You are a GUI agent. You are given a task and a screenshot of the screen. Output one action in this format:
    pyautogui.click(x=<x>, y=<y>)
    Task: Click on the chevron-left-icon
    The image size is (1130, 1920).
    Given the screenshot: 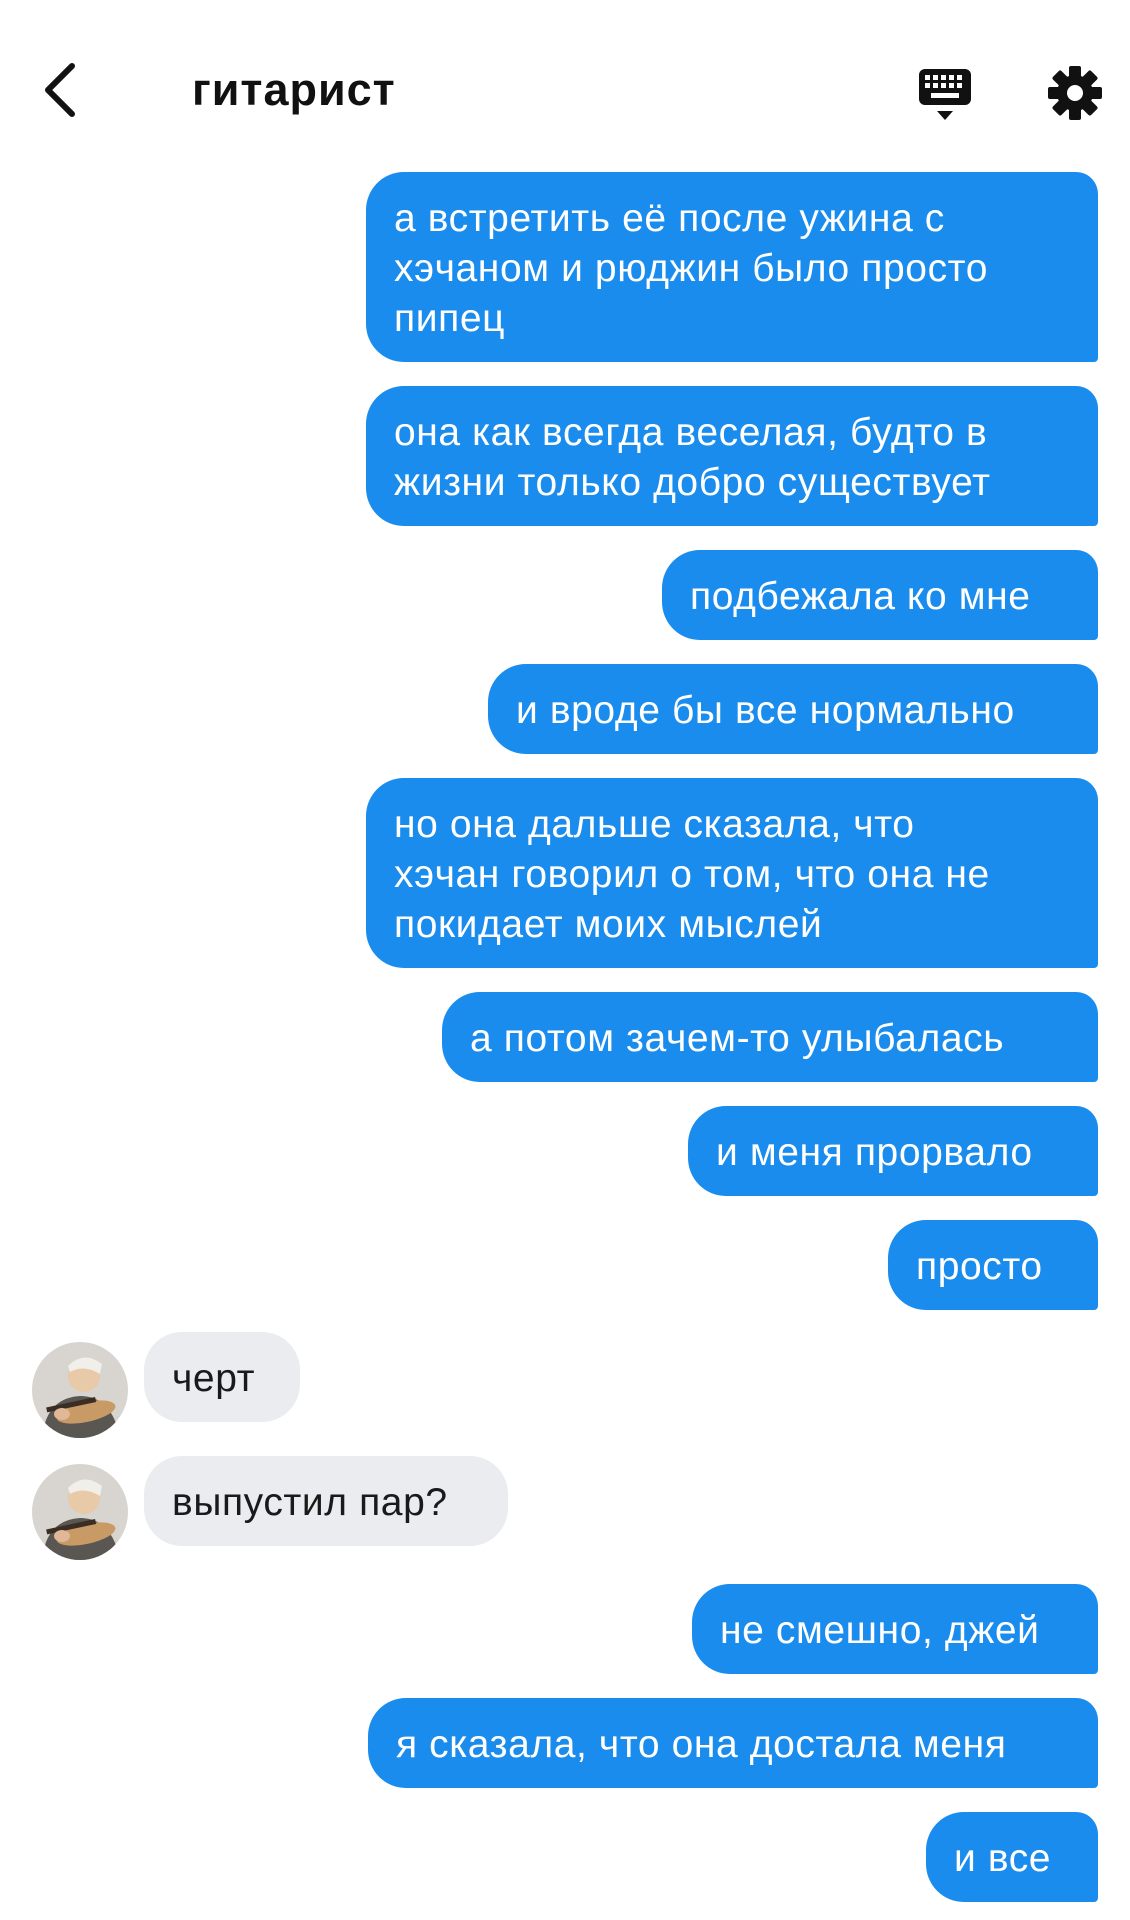 What is the action you would take?
    pyautogui.click(x=60, y=90)
    